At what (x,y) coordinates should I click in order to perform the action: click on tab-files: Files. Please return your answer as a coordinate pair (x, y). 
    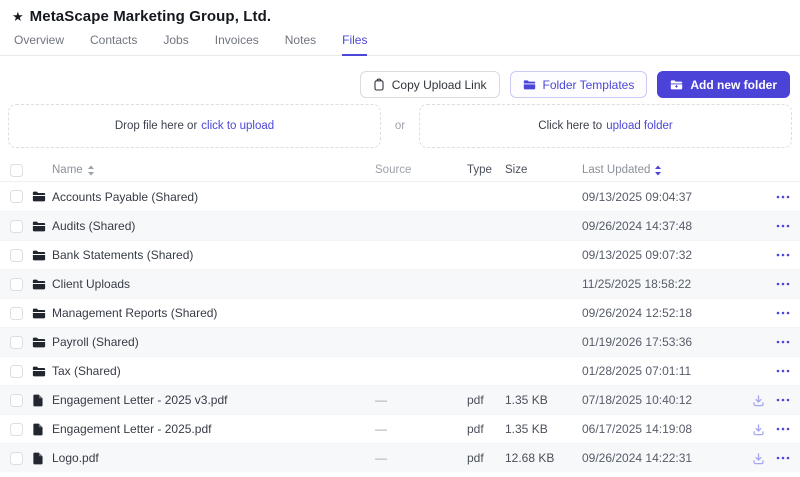
    Looking at the image, I should click on (355, 45).